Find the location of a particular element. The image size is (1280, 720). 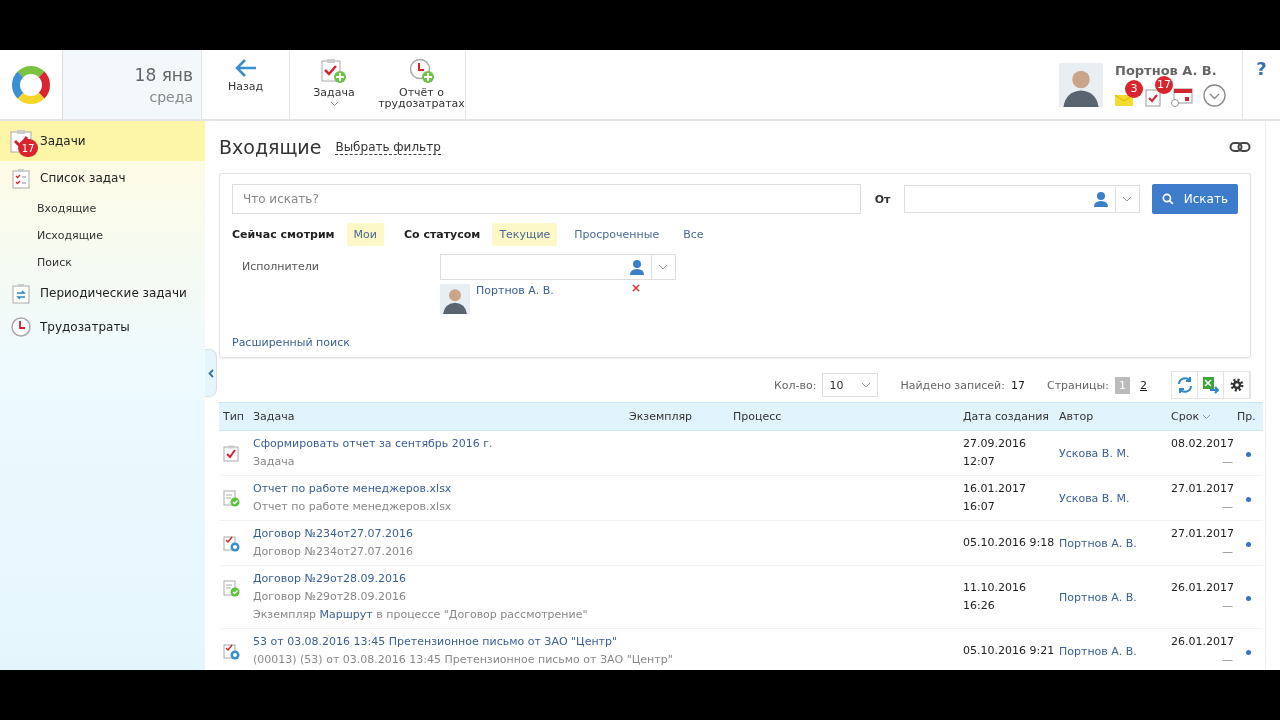

sidebar-subitem: Поиск is located at coordinates (102, 262).